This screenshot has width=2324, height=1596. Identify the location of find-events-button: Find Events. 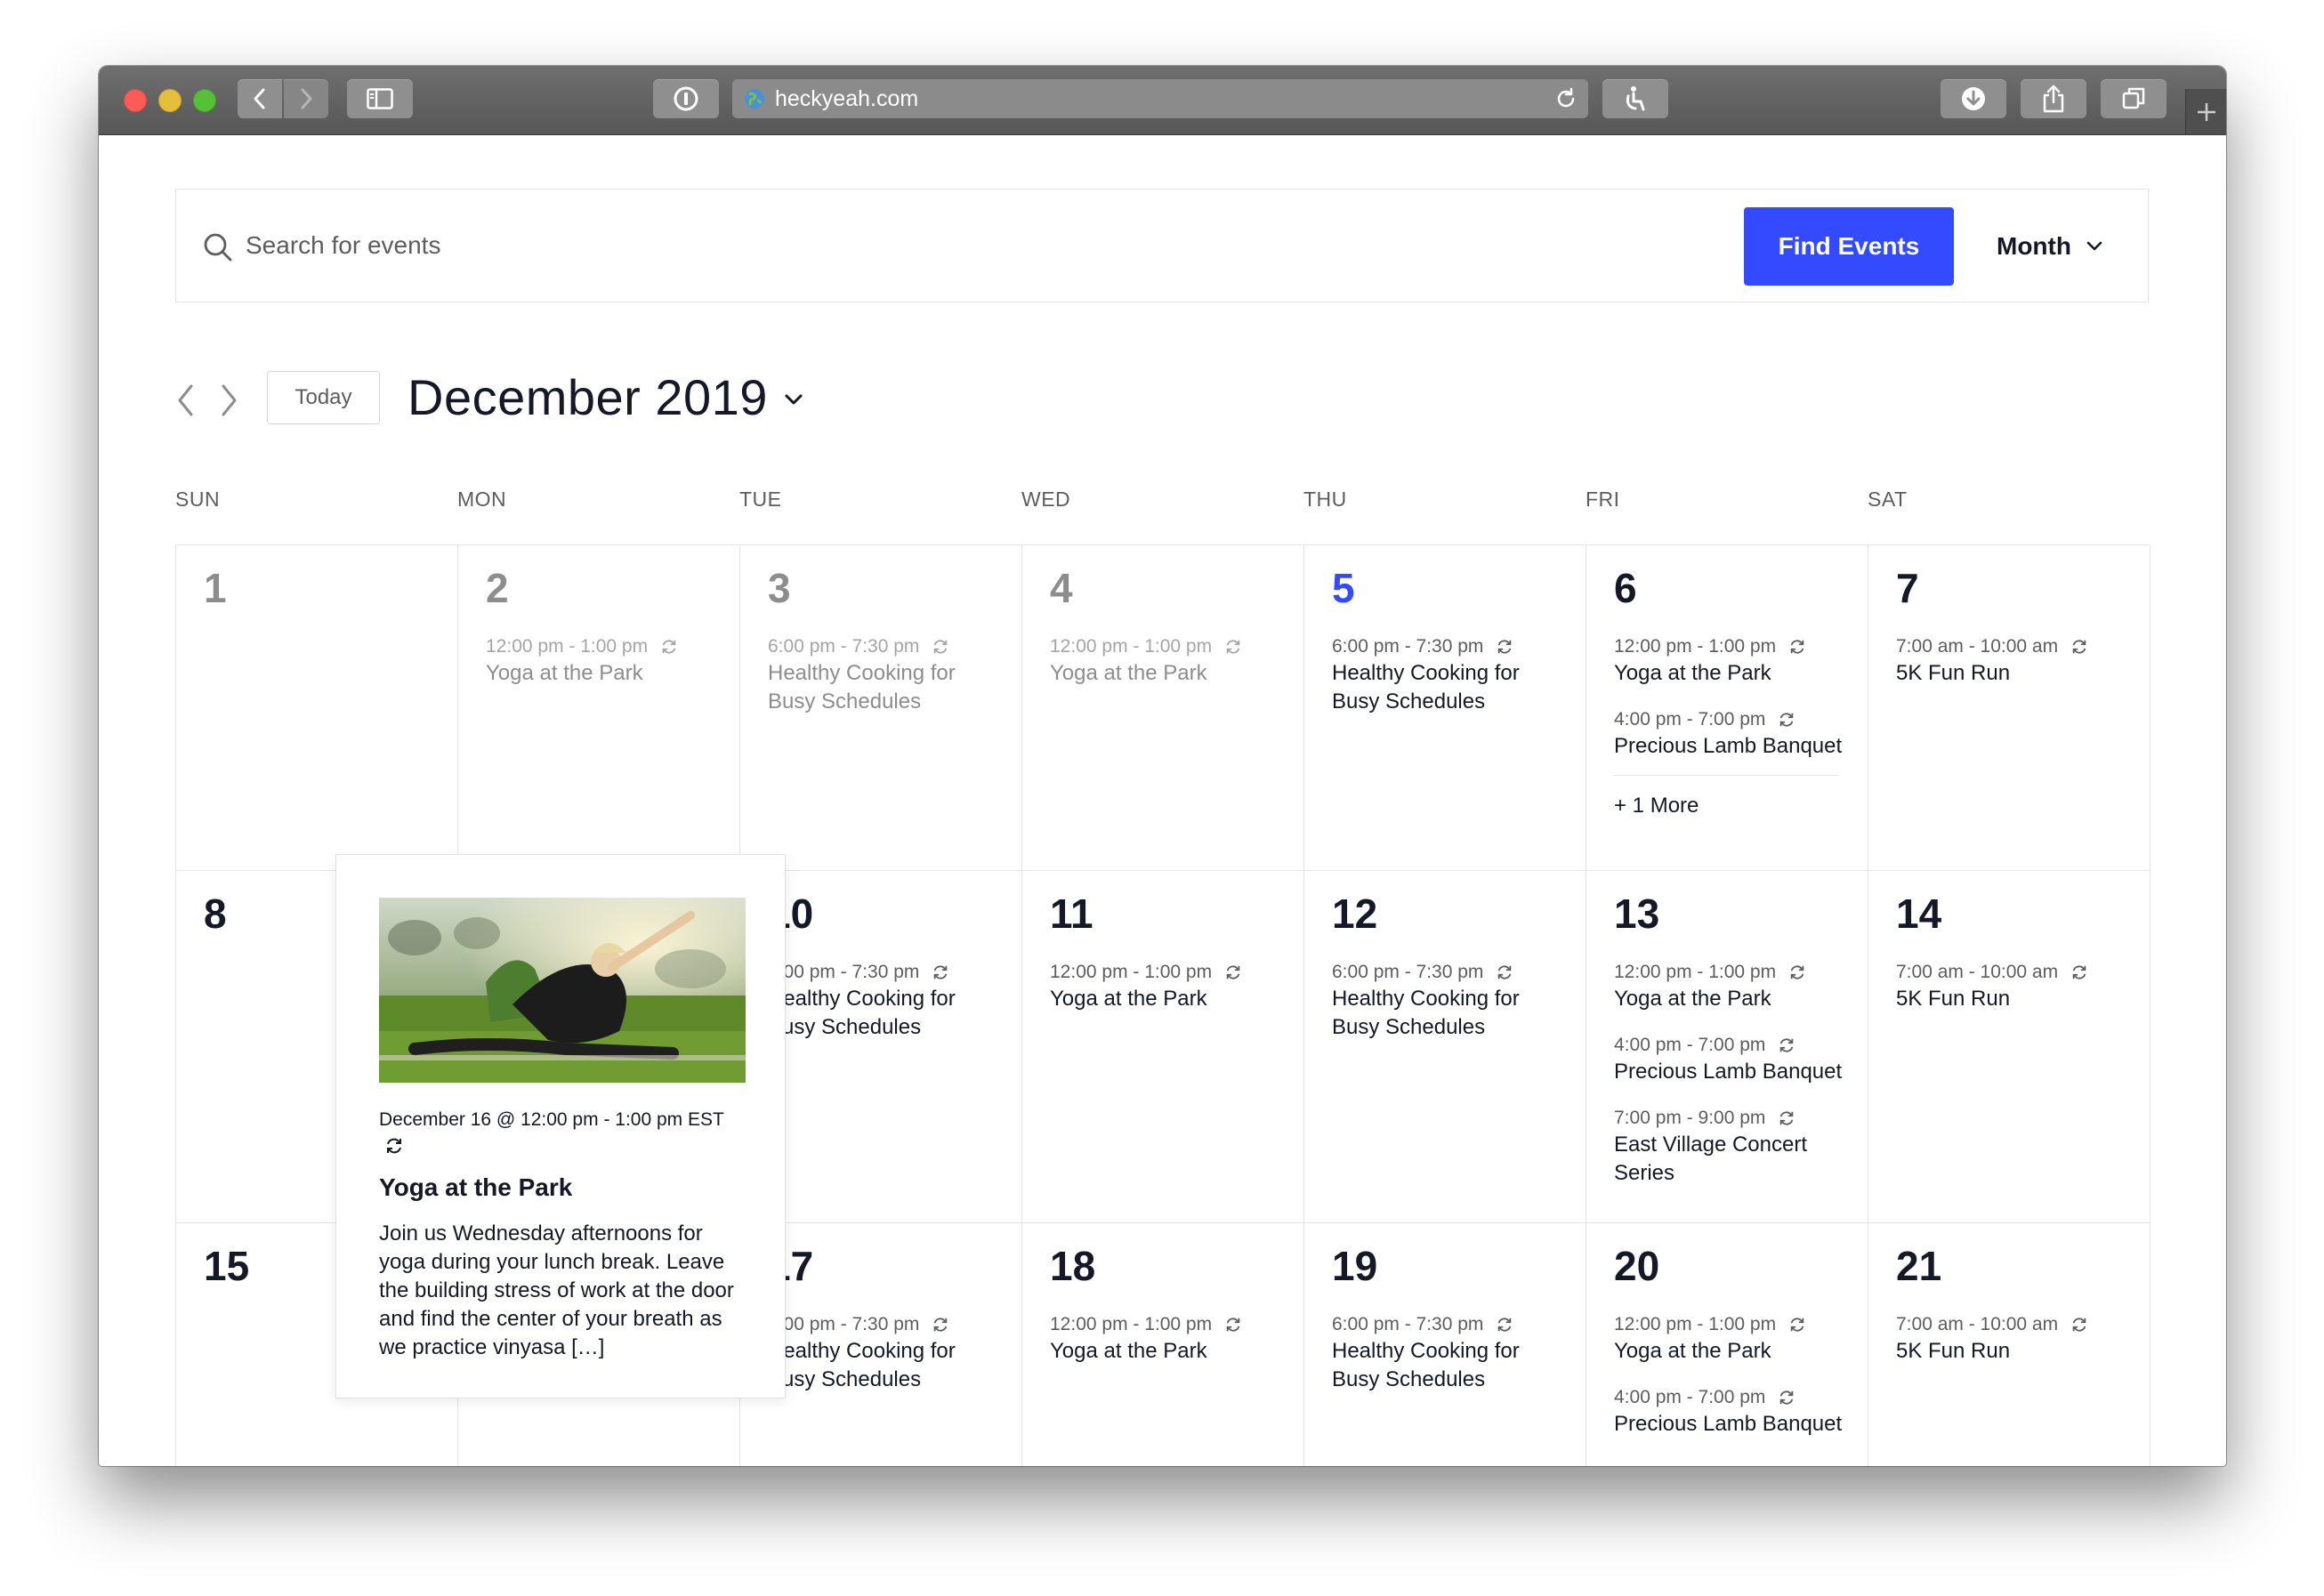
(1849, 246).